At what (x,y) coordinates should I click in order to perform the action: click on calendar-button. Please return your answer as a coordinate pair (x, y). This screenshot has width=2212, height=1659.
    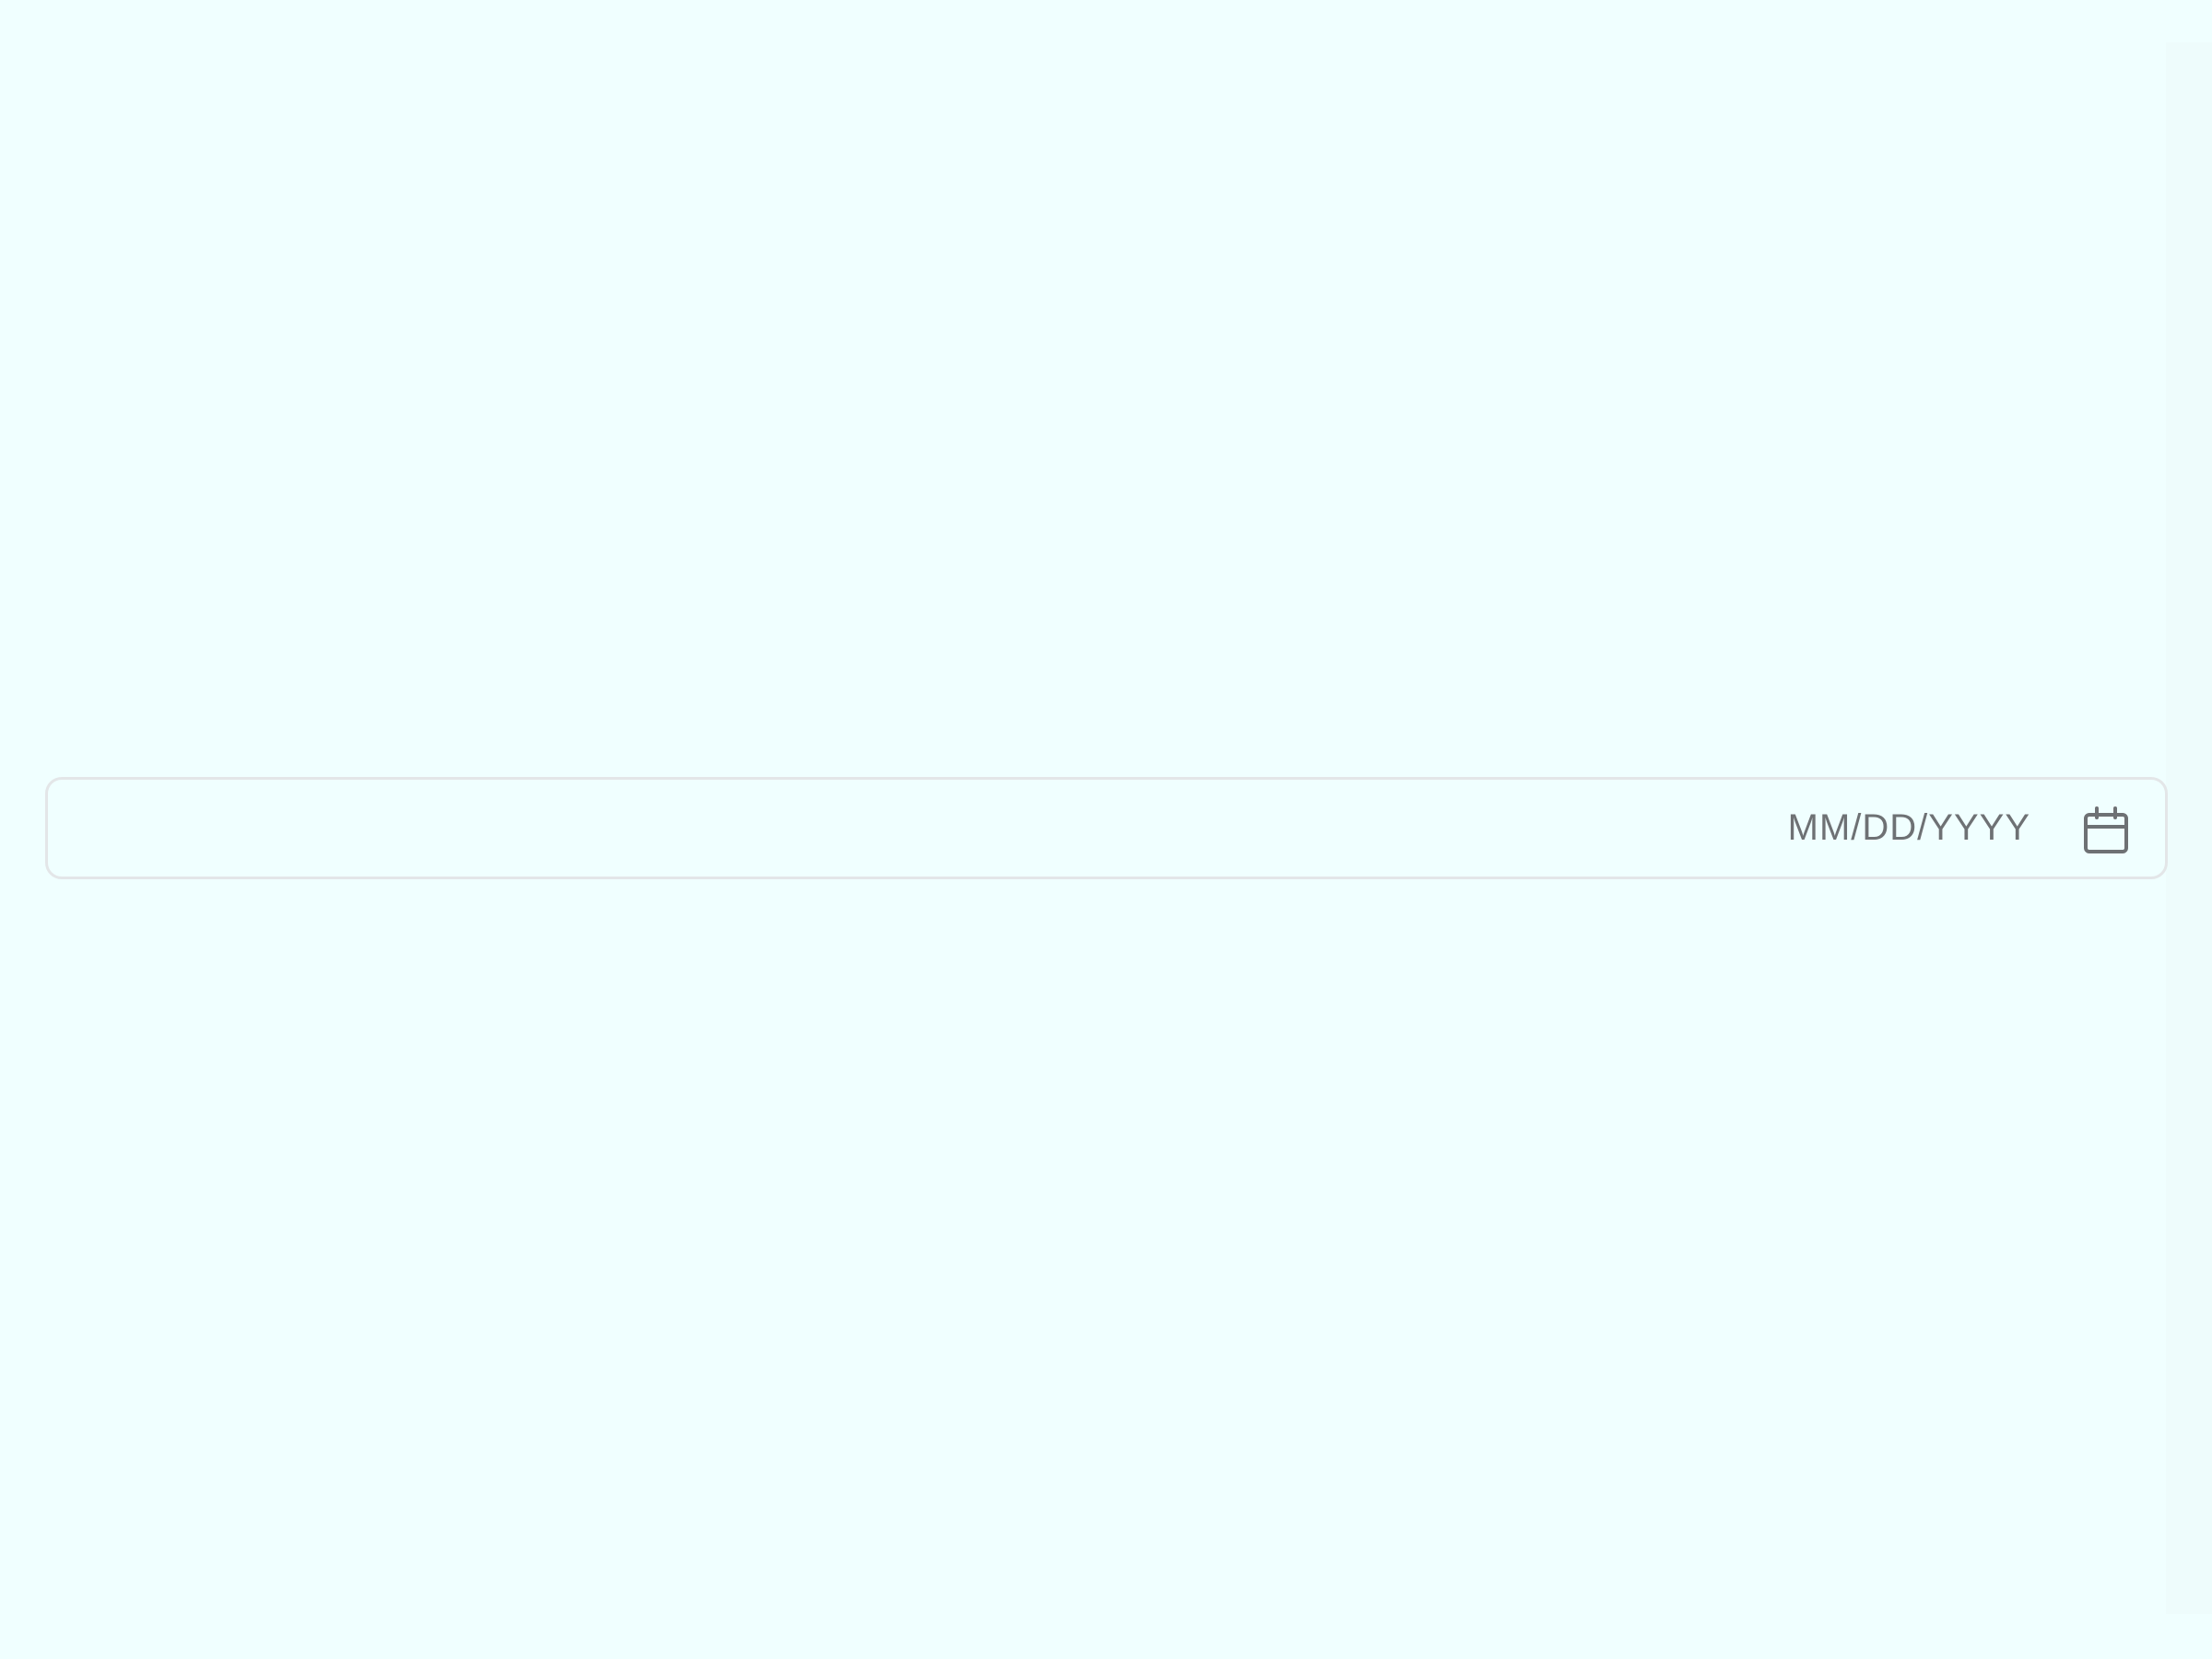
    Looking at the image, I should click on (2106, 830).